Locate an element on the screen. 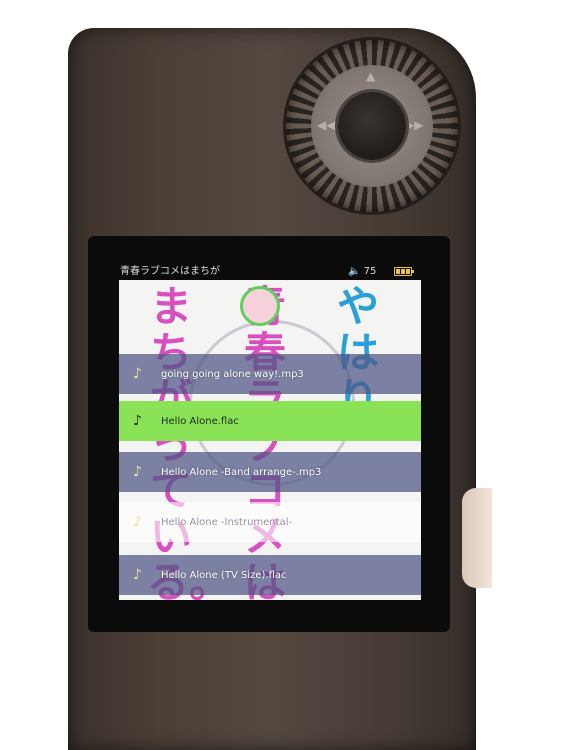  track-row-selected: ♪ Hello Alone.flac is located at coordinates (270, 421).